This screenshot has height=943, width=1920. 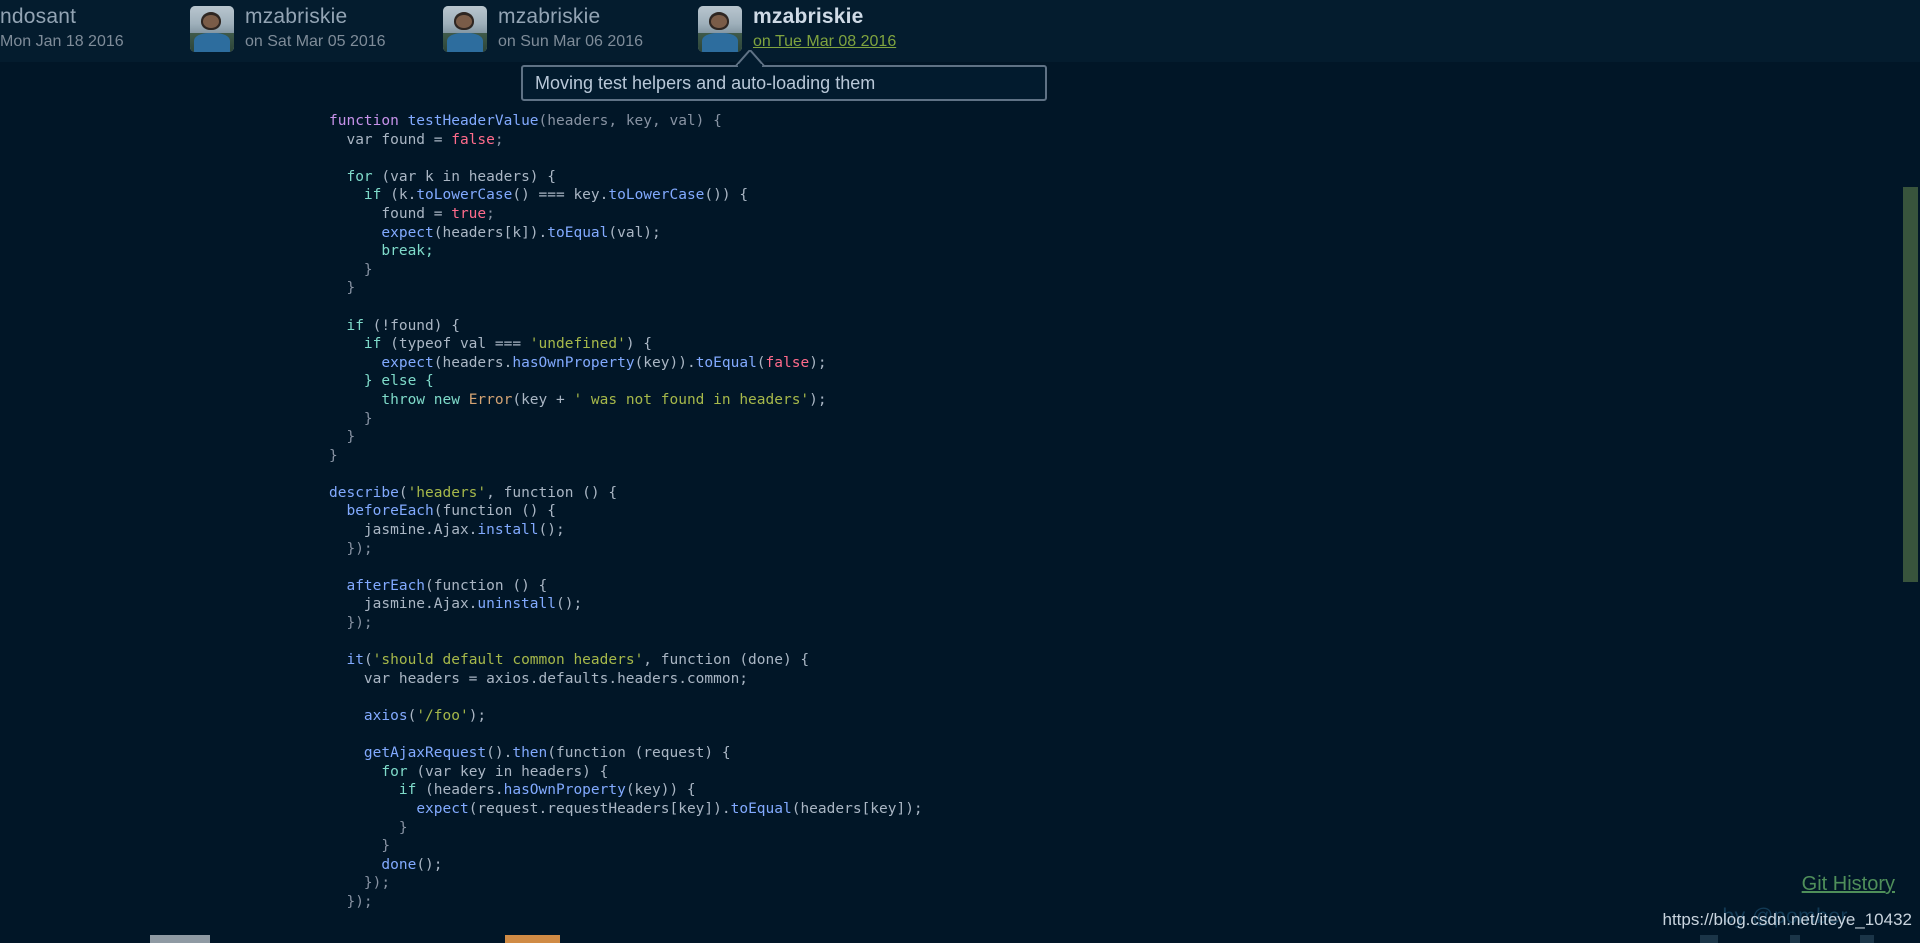 What do you see at coordinates (390, 511) in the screenshot?
I see `code-token: beforeEach` at bounding box center [390, 511].